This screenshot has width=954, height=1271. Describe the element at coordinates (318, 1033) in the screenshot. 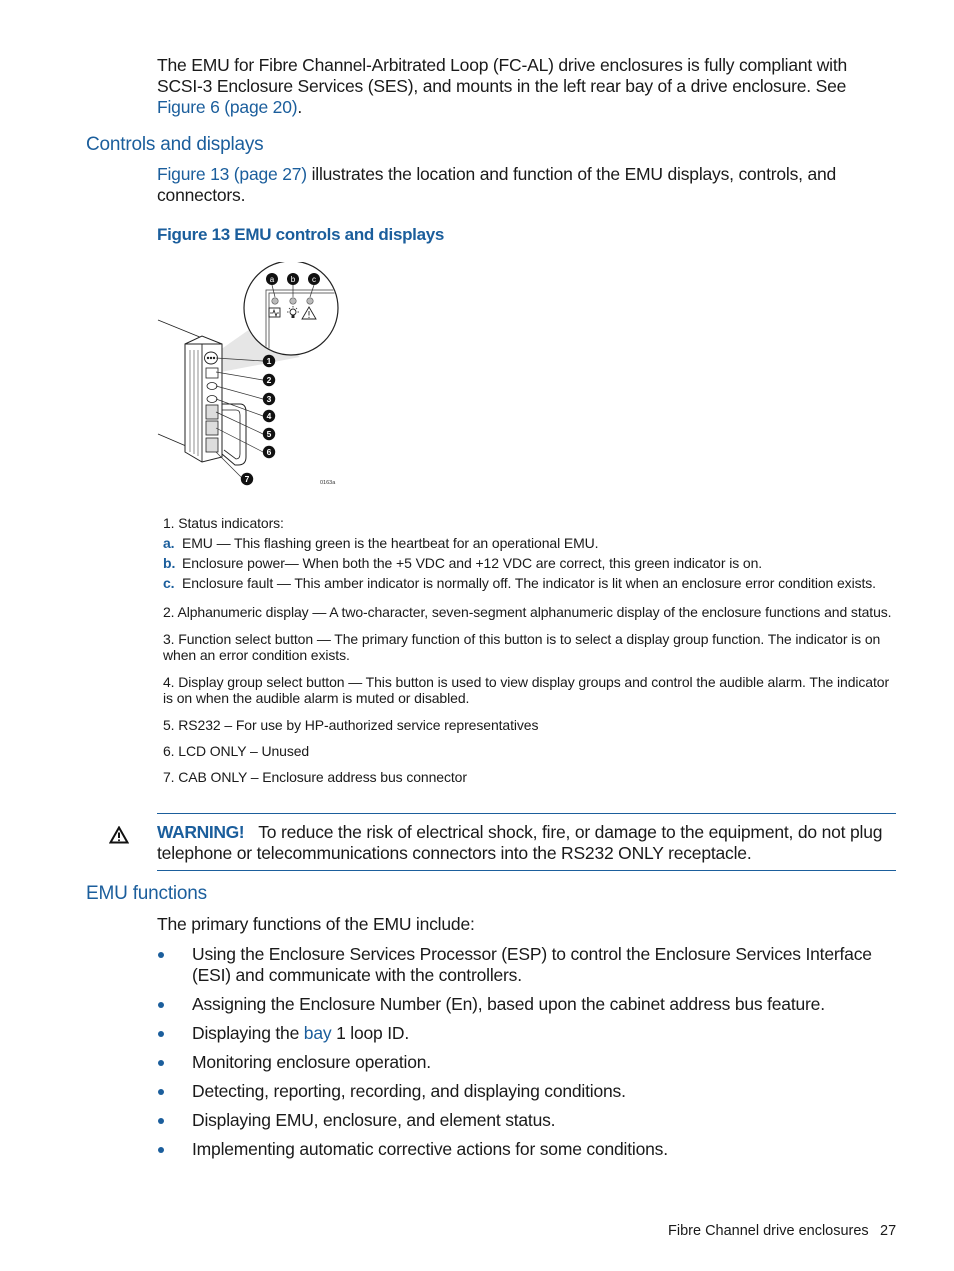

I see `bay-link: bay` at that location.